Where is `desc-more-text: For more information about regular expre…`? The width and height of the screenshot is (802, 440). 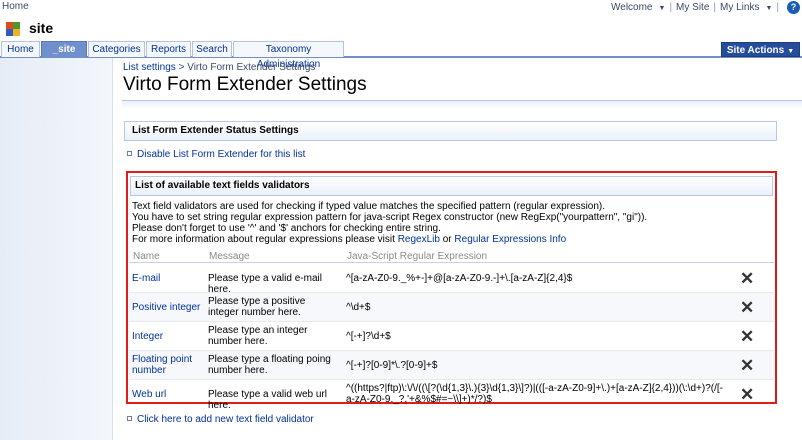 desc-more-text: For more information about regular expre… is located at coordinates (263, 239).